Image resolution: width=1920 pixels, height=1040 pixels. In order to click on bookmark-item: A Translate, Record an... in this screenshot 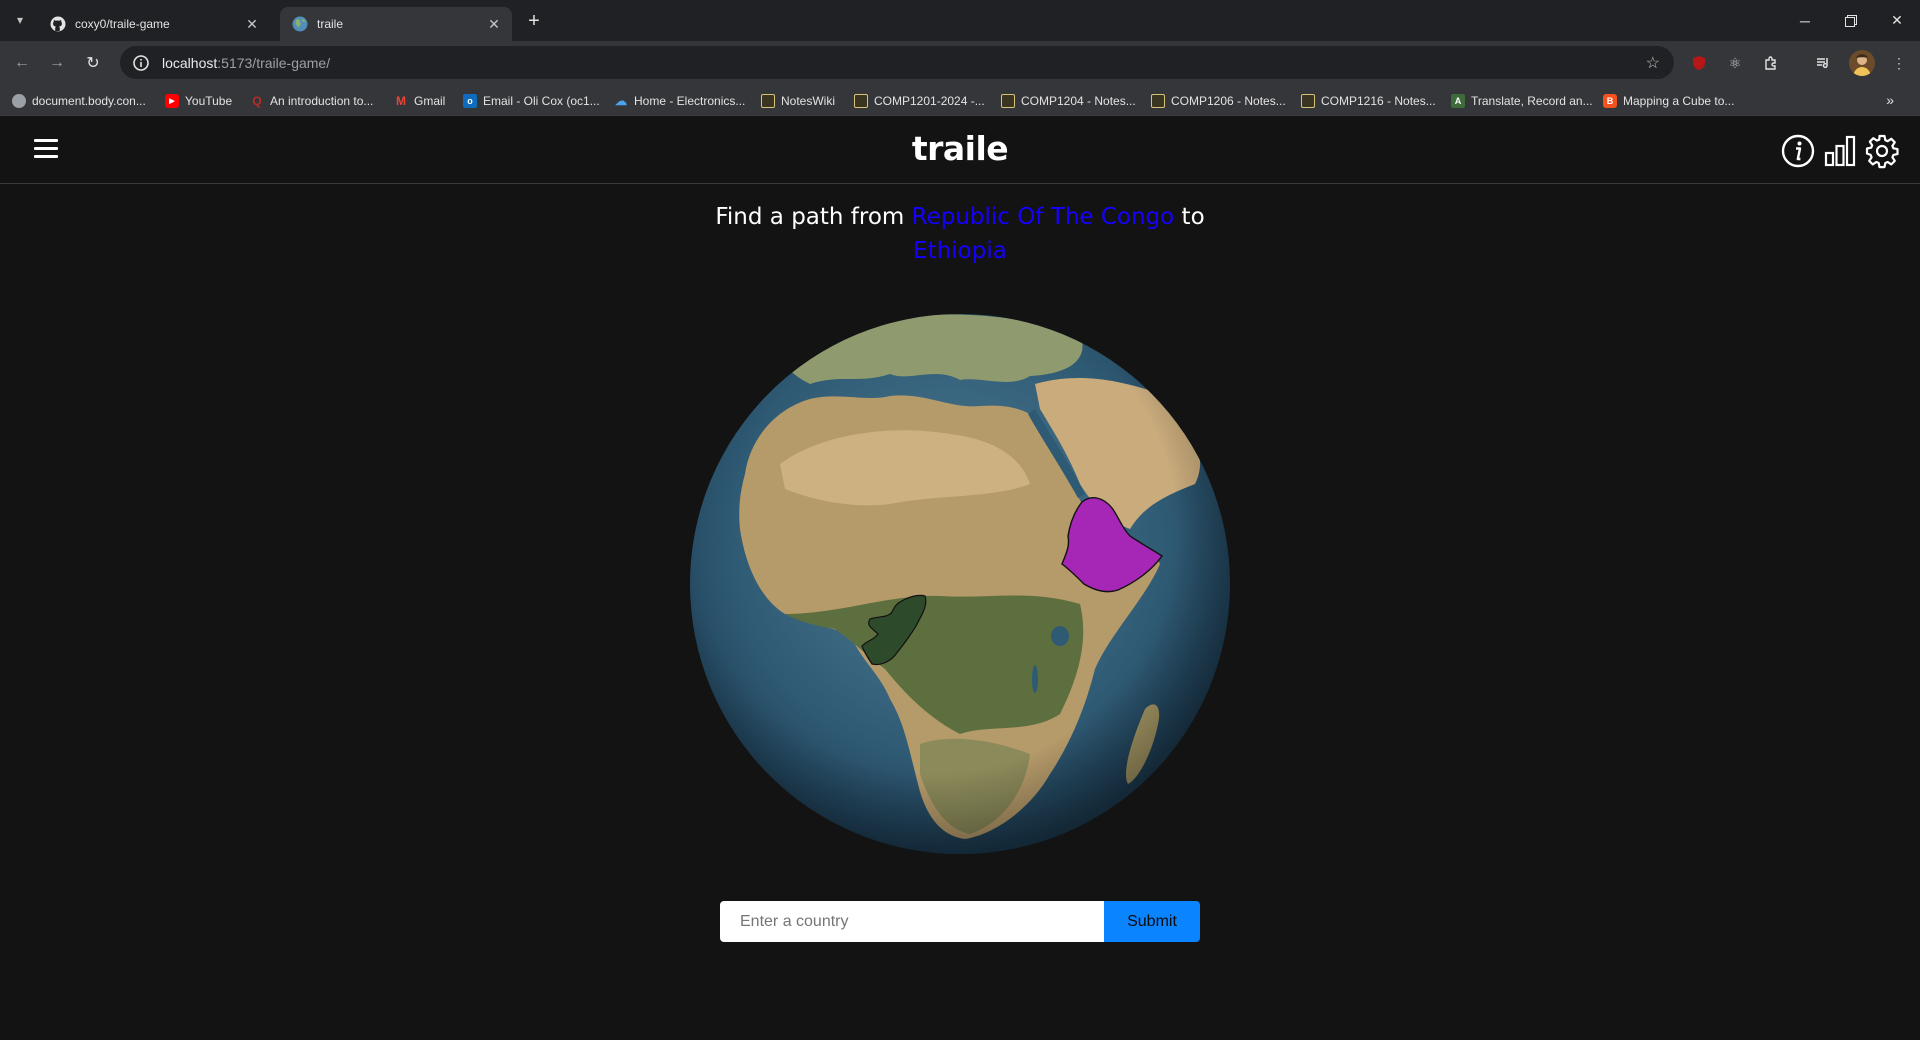, I will do `click(1522, 101)`.